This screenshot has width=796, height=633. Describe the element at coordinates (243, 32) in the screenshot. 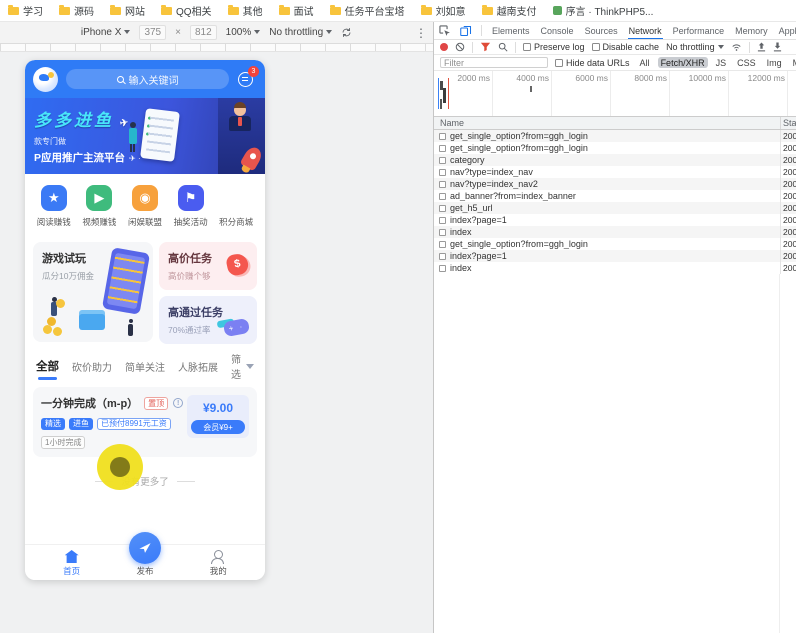

I see `zoom-select: 100%` at that location.